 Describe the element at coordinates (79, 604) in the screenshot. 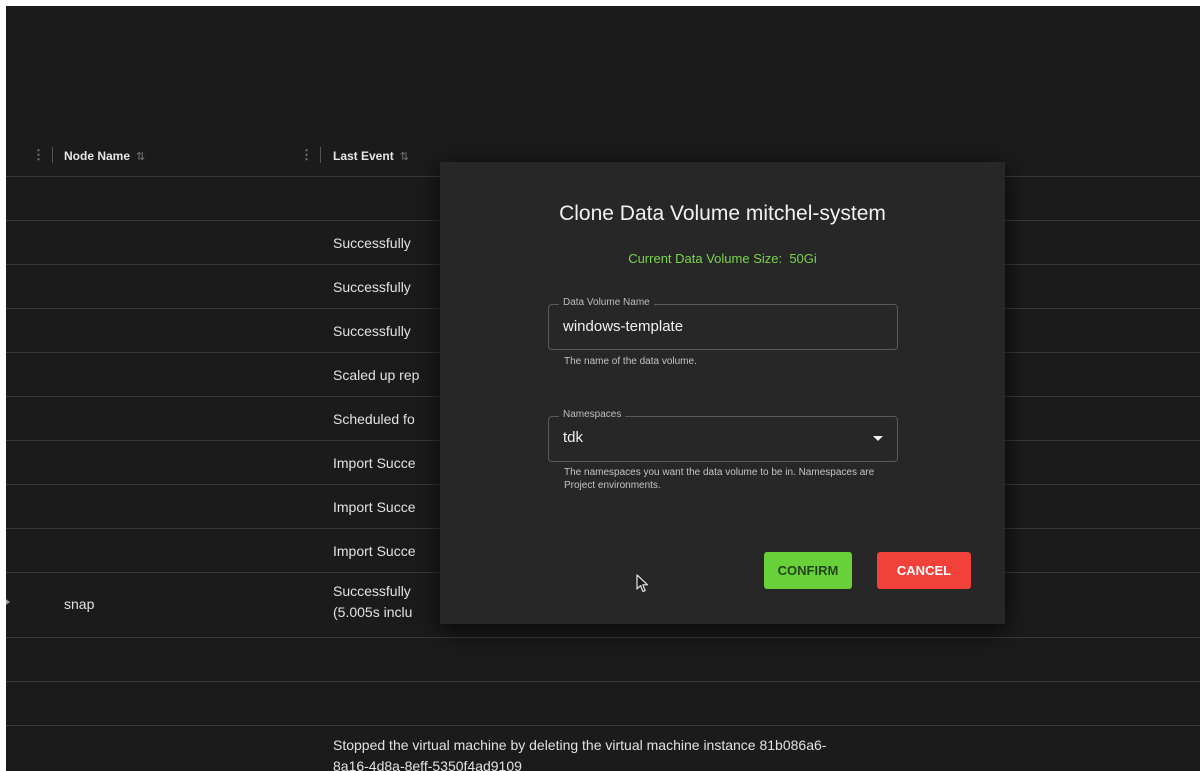

I see `node-name-cell: snap` at that location.